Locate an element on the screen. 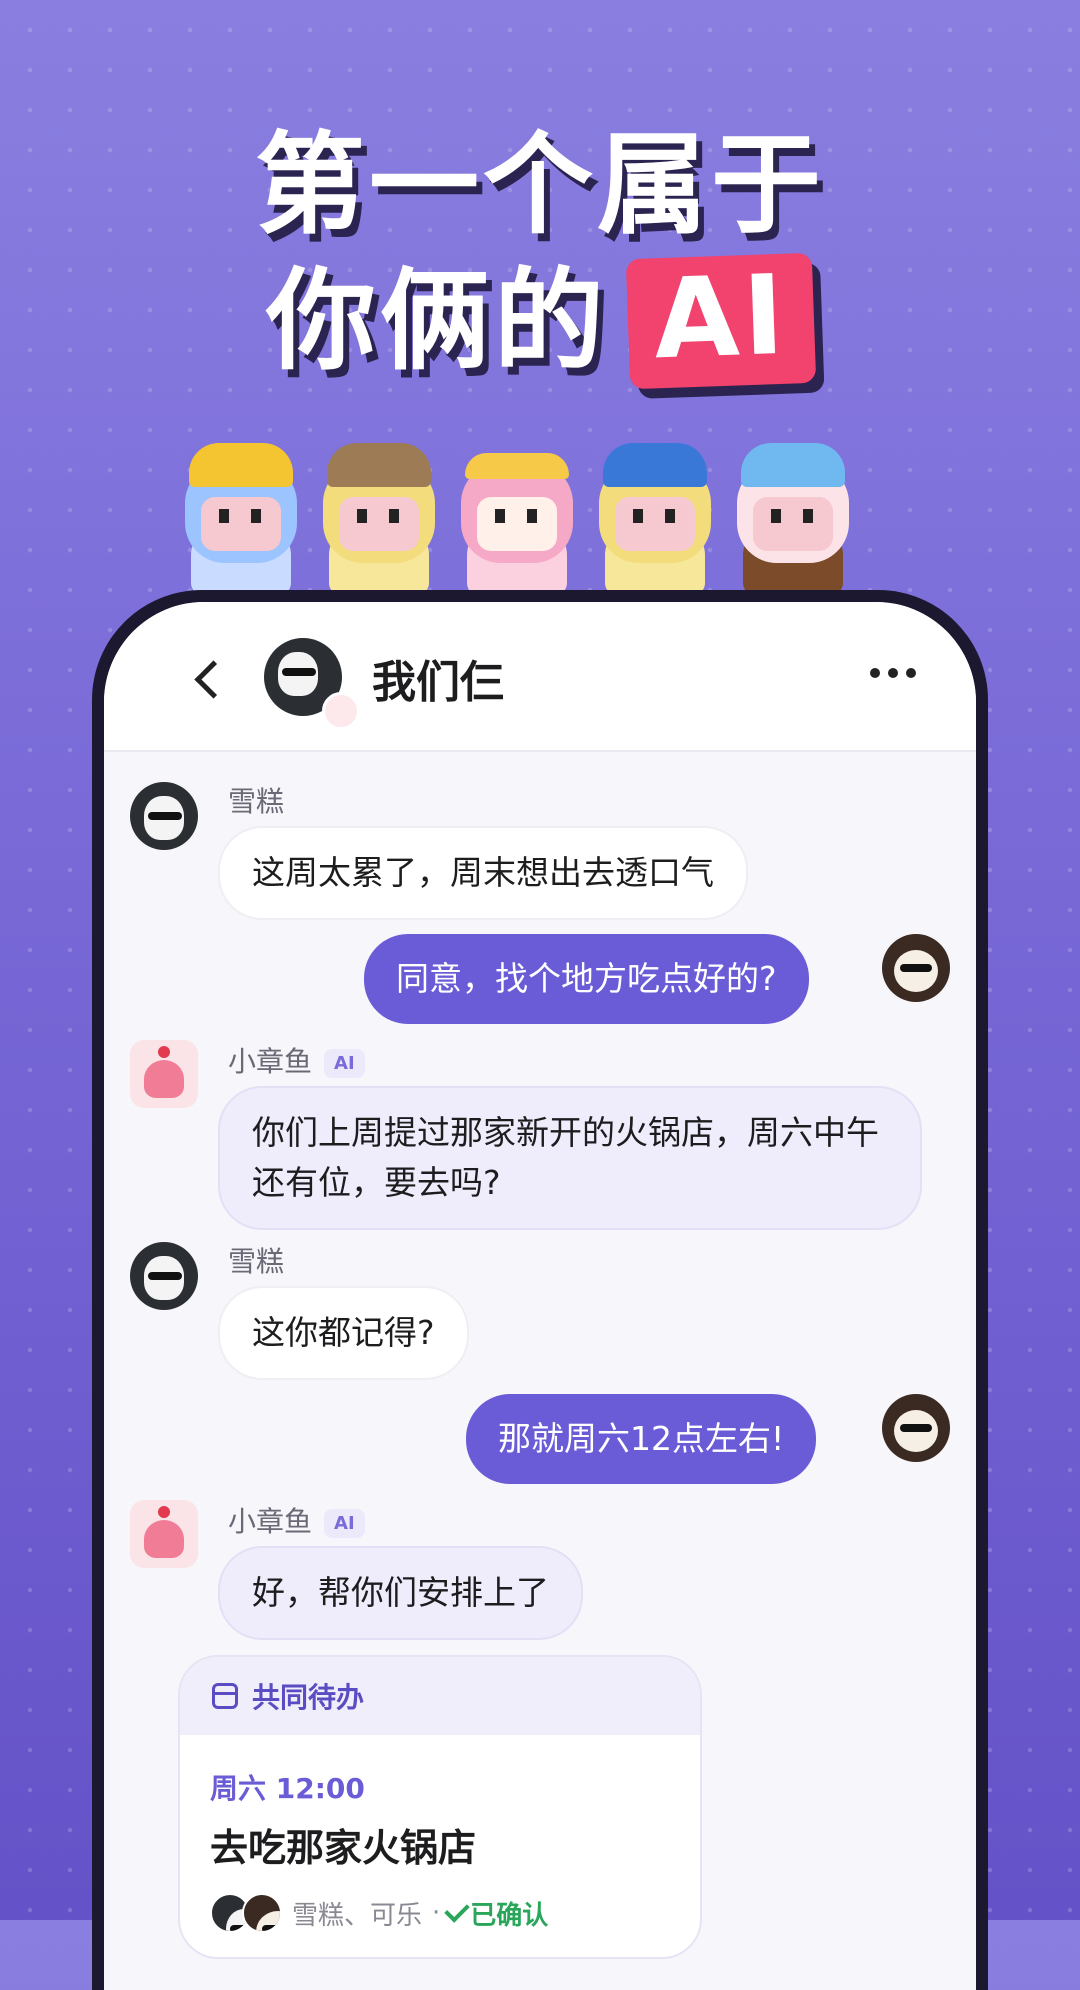 This screenshot has width=1080, height=1990. todo-card-header: 共同待办 is located at coordinates (440, 1696).